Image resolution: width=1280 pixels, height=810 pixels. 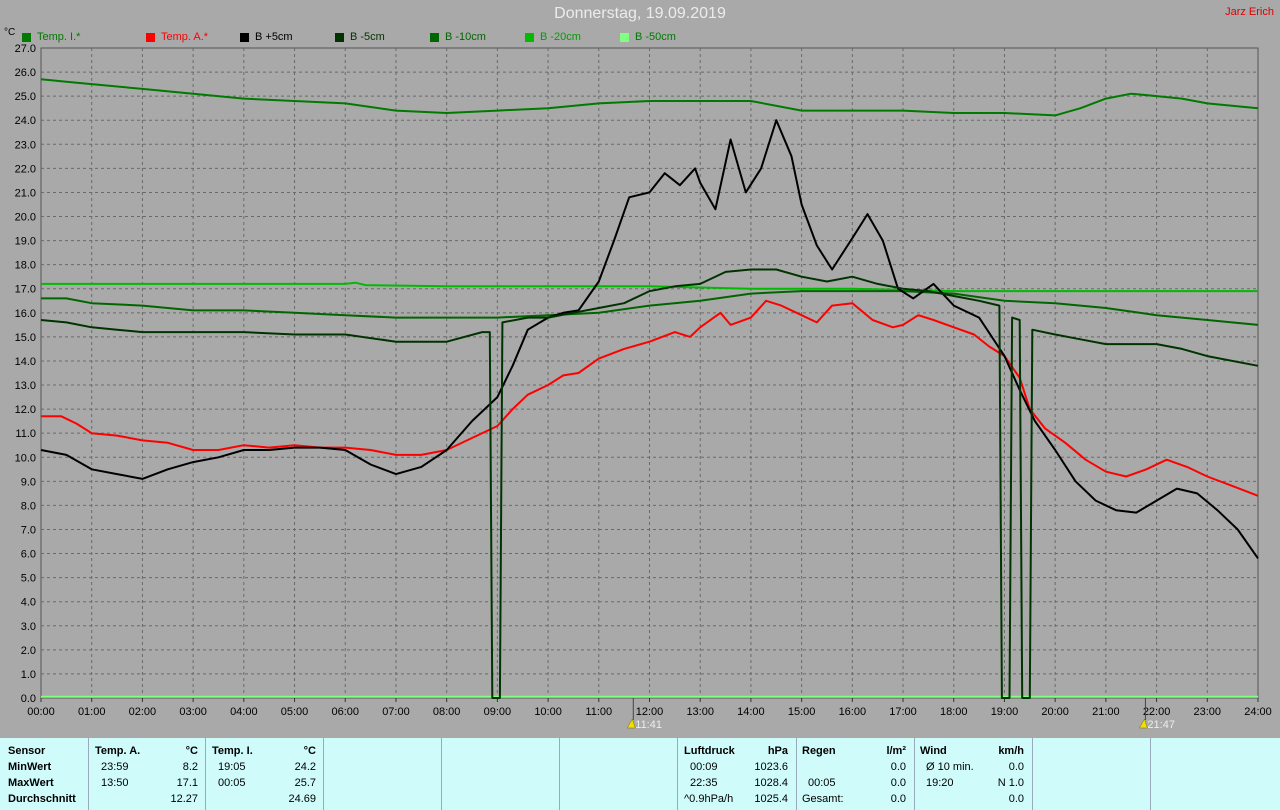 I want to click on y-tick-label: 11.0, so click(x=25, y=434).